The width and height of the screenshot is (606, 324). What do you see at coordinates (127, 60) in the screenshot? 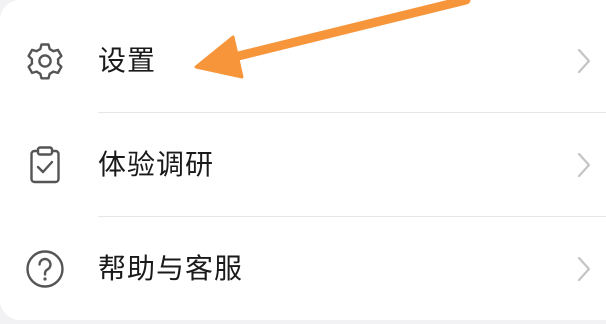
I see `menu-item-label: 设置` at bounding box center [127, 60].